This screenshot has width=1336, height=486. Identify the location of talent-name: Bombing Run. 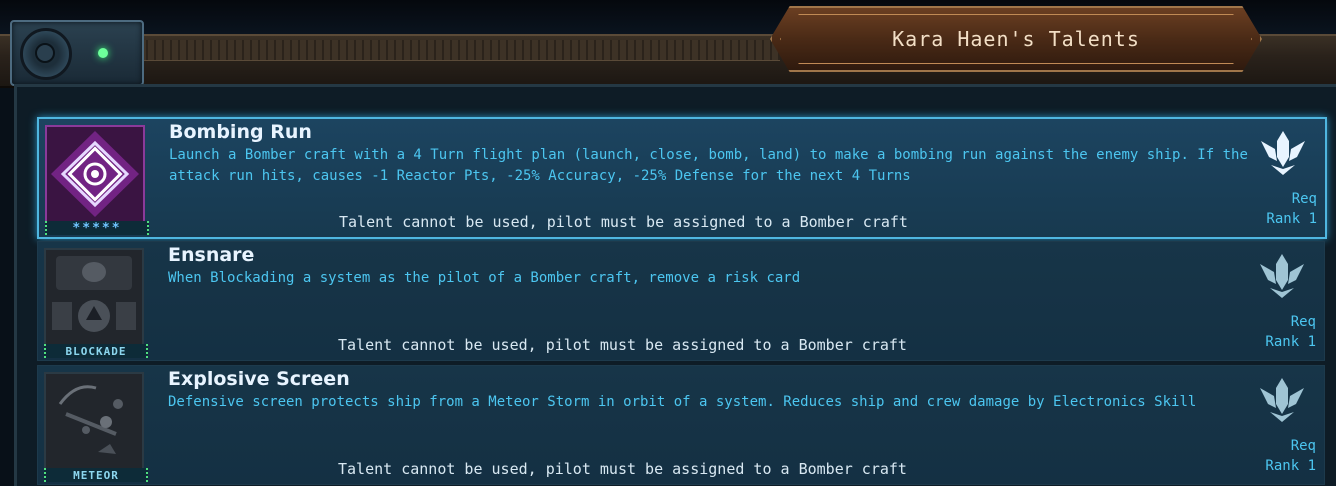
(240, 132).